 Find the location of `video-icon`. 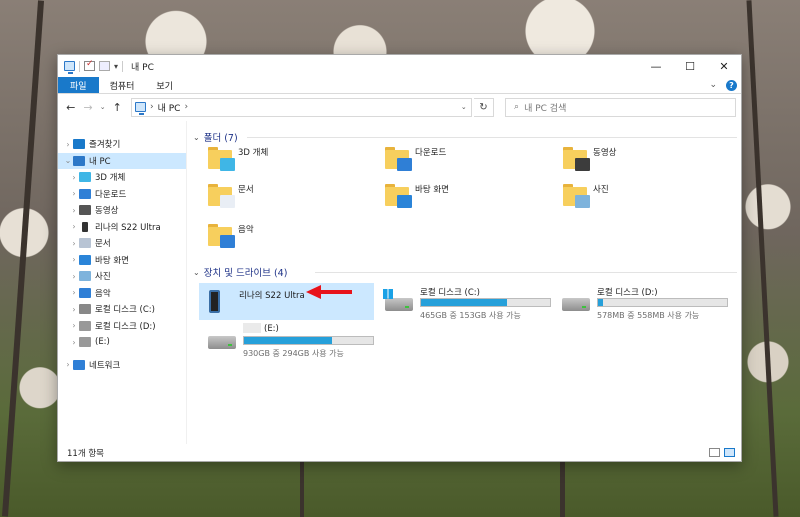

video-icon is located at coordinates (85, 210).